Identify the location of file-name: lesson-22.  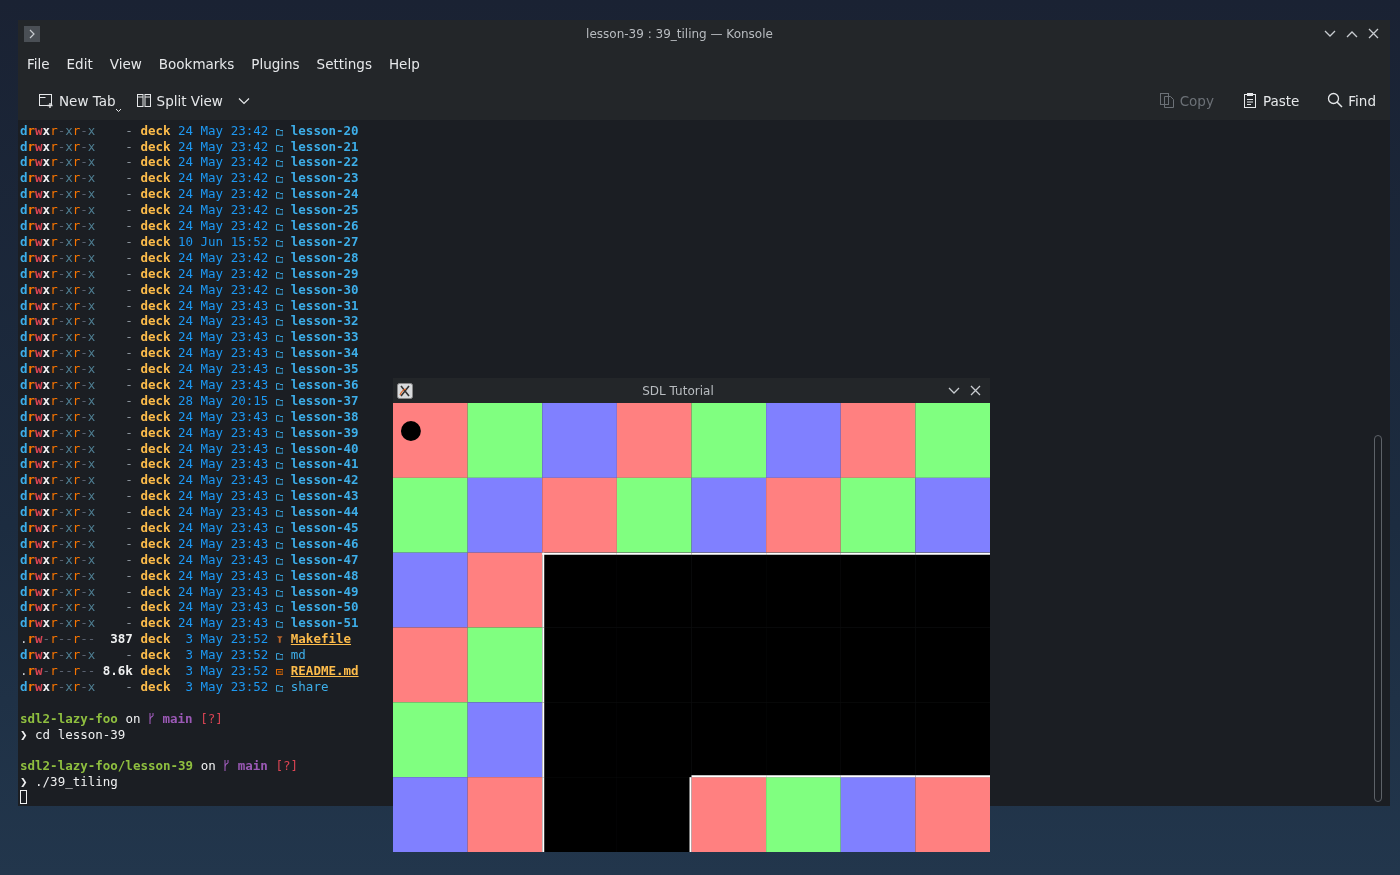
(324, 162).